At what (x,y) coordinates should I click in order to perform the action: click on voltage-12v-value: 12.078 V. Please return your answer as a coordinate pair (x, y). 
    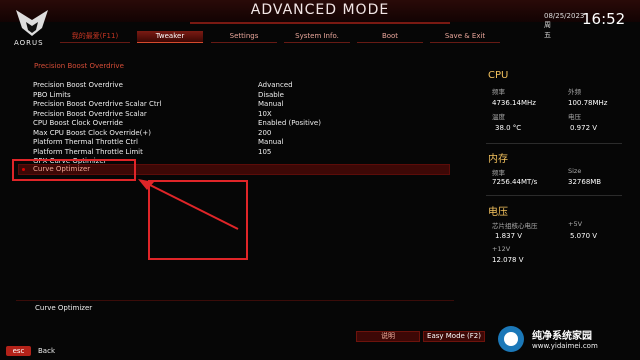
    Looking at the image, I should click on (508, 260).